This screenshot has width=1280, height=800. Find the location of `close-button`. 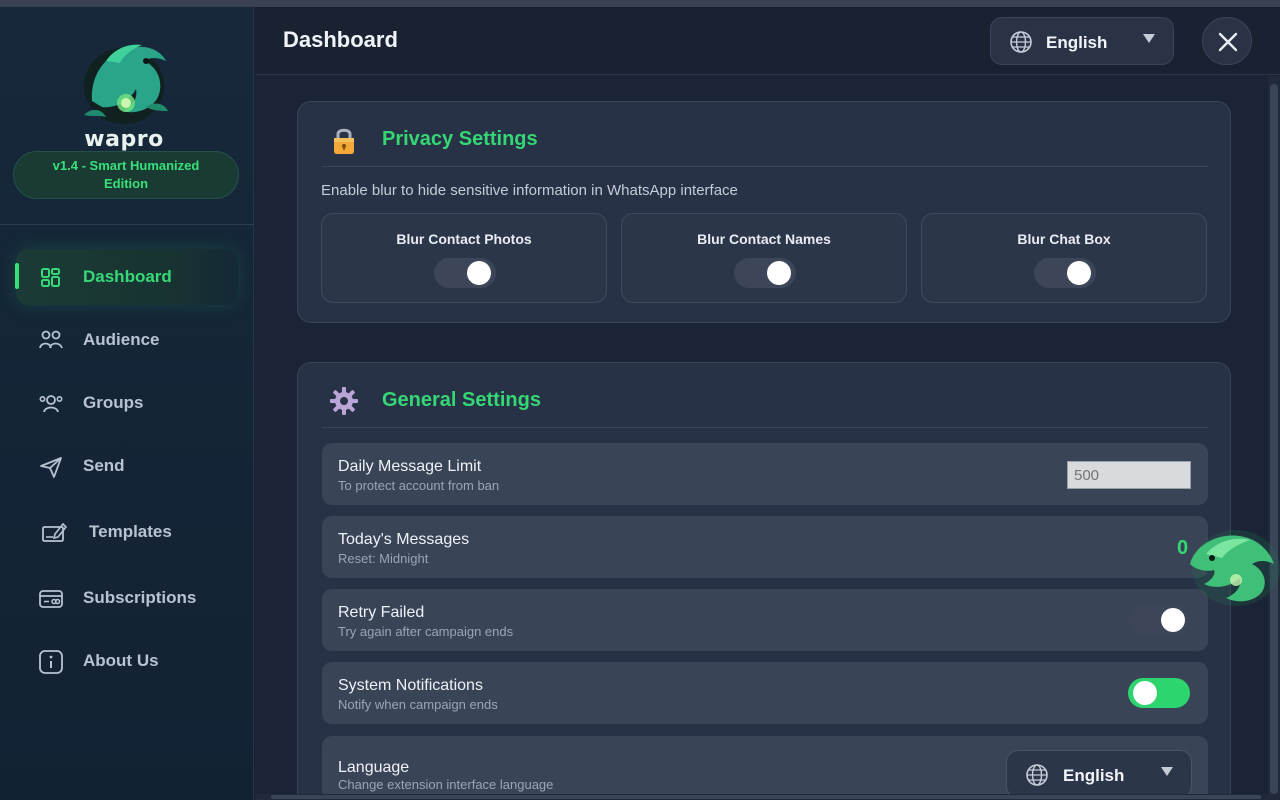

close-button is located at coordinates (1227, 41).